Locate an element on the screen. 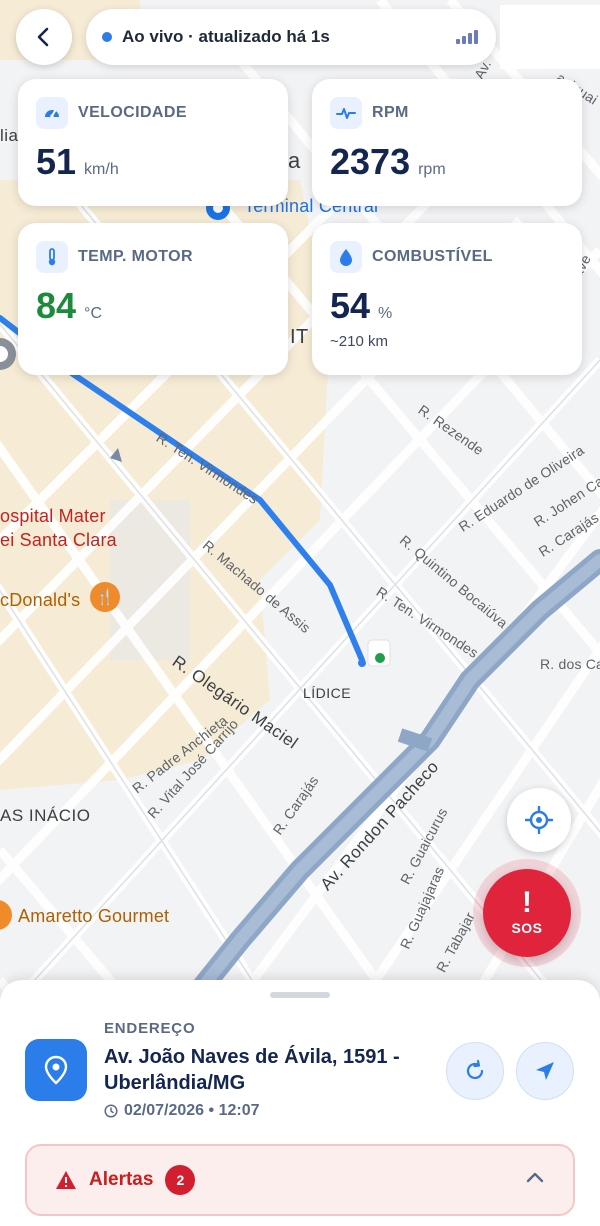 The height and width of the screenshot is (1226, 600). fuel-value: 54 is located at coordinates (350, 305).